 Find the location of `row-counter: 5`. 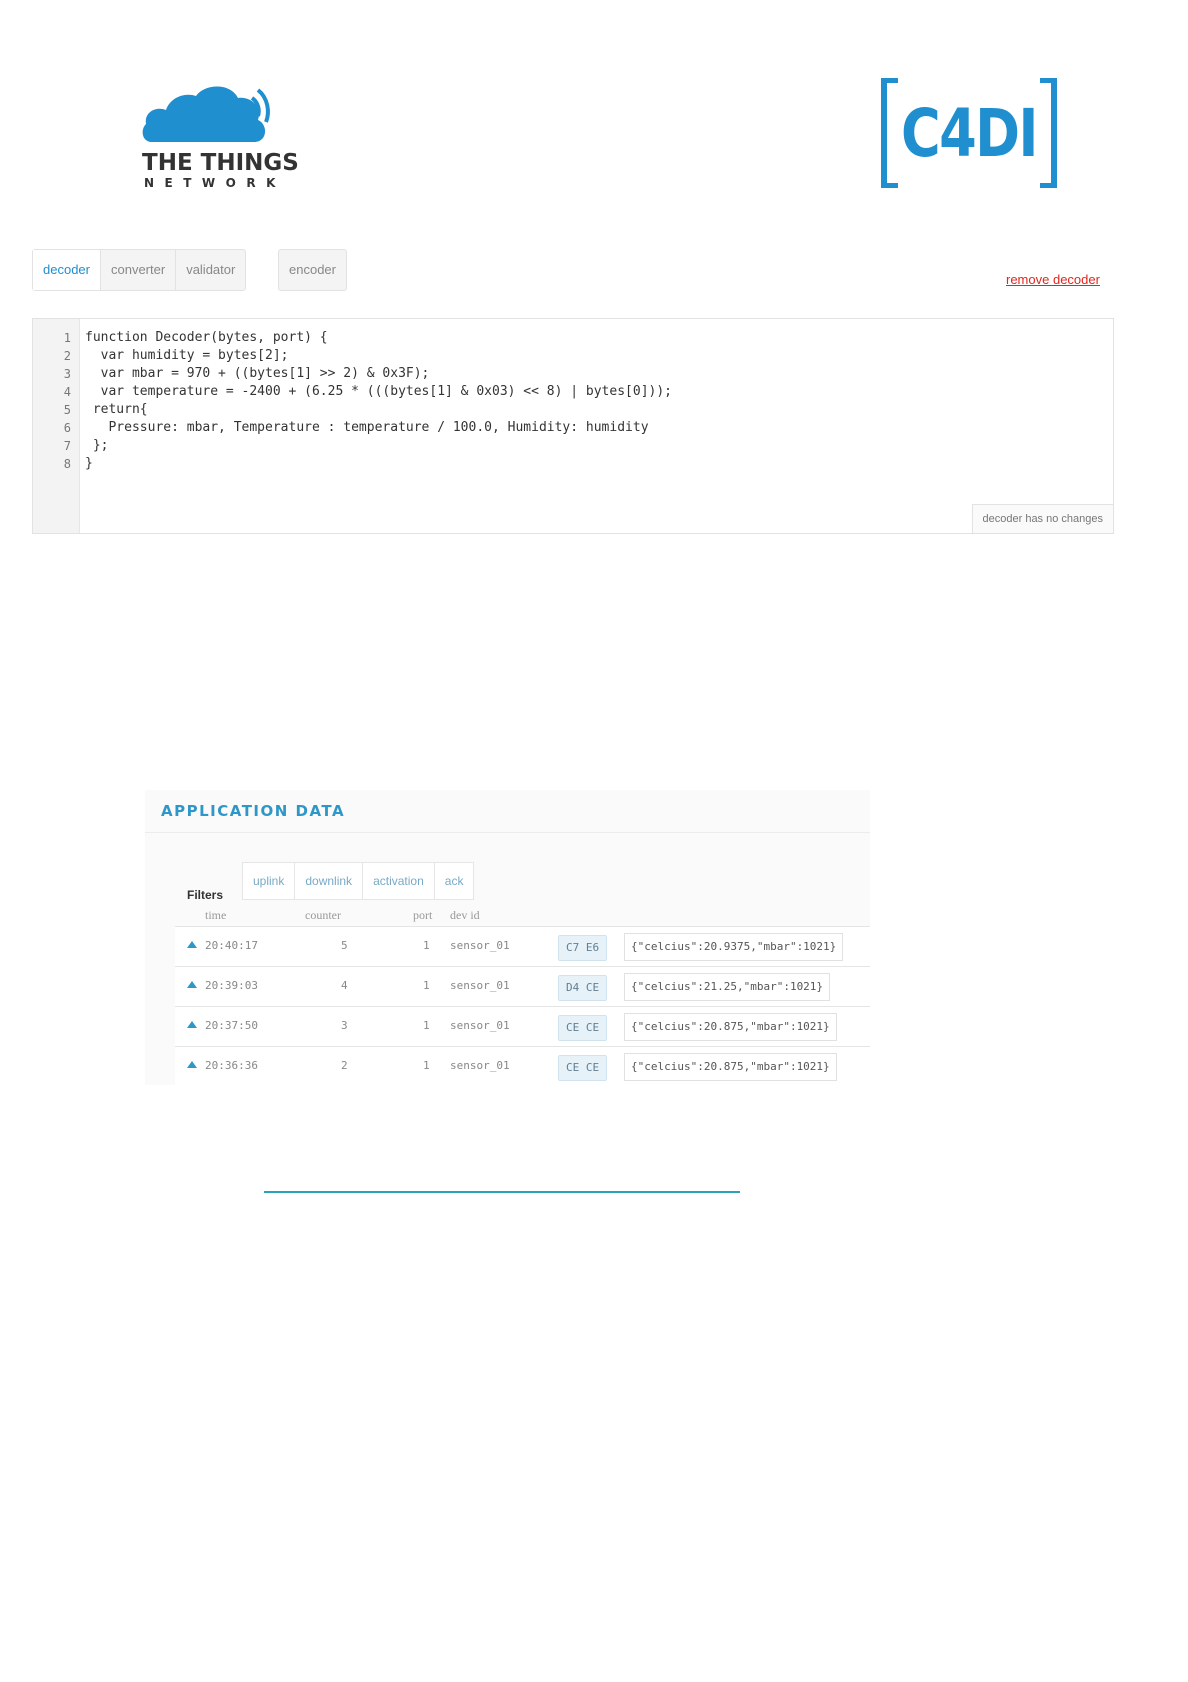

row-counter: 5 is located at coordinates (344, 945).